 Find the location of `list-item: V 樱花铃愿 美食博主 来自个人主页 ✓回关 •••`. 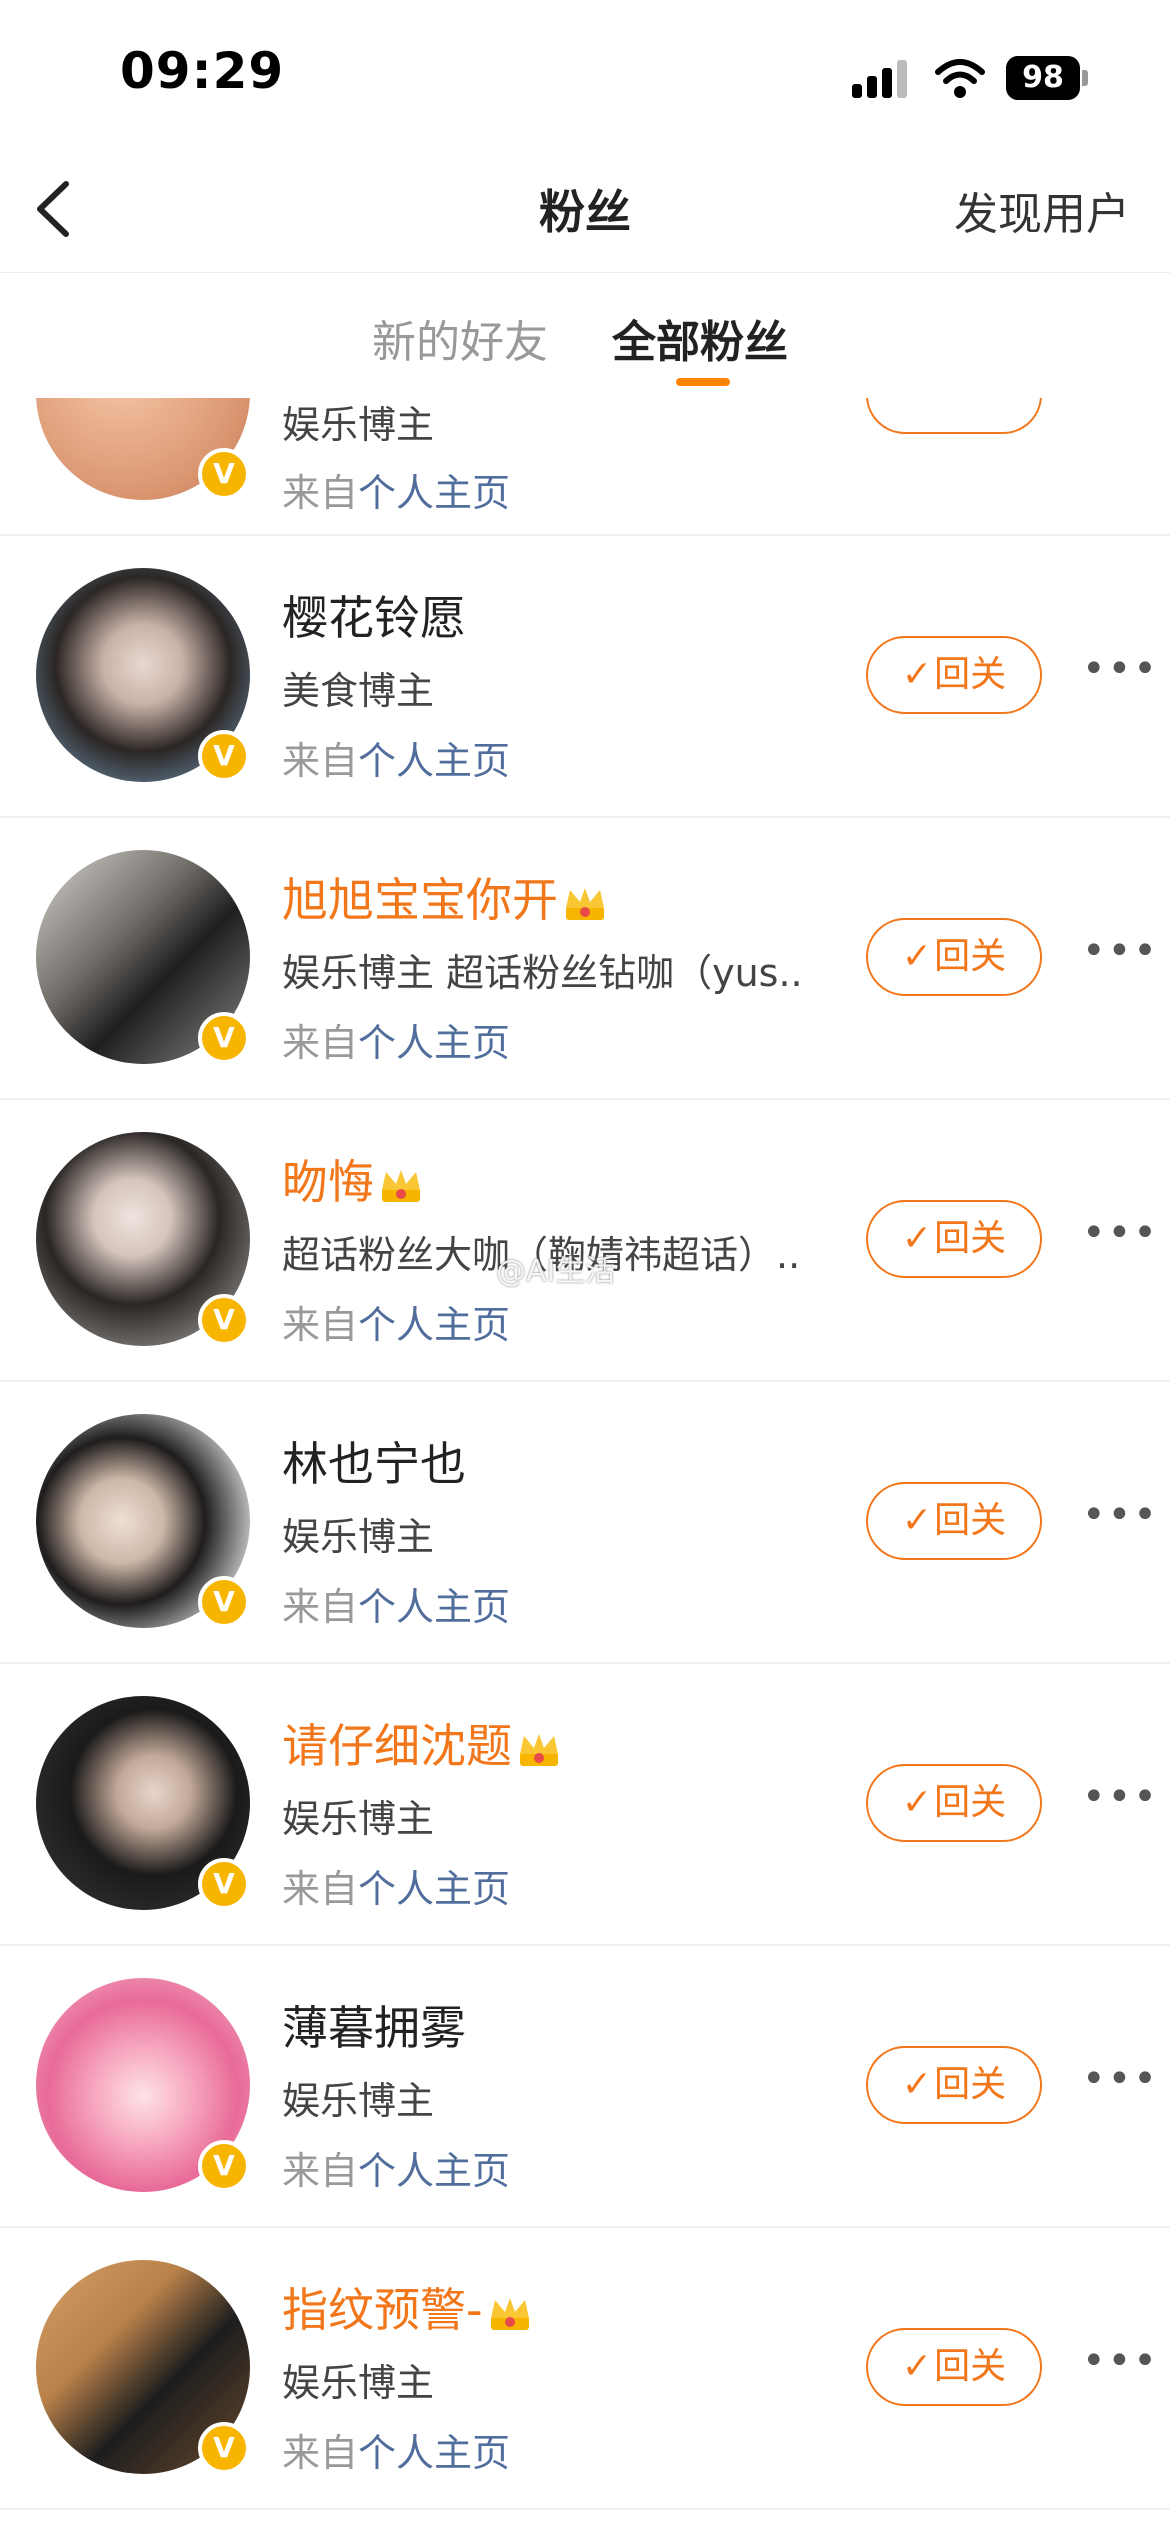

list-item: V 樱花铃愿 美食博主 来自个人主页 ✓回关 ••• is located at coordinates (585, 676).